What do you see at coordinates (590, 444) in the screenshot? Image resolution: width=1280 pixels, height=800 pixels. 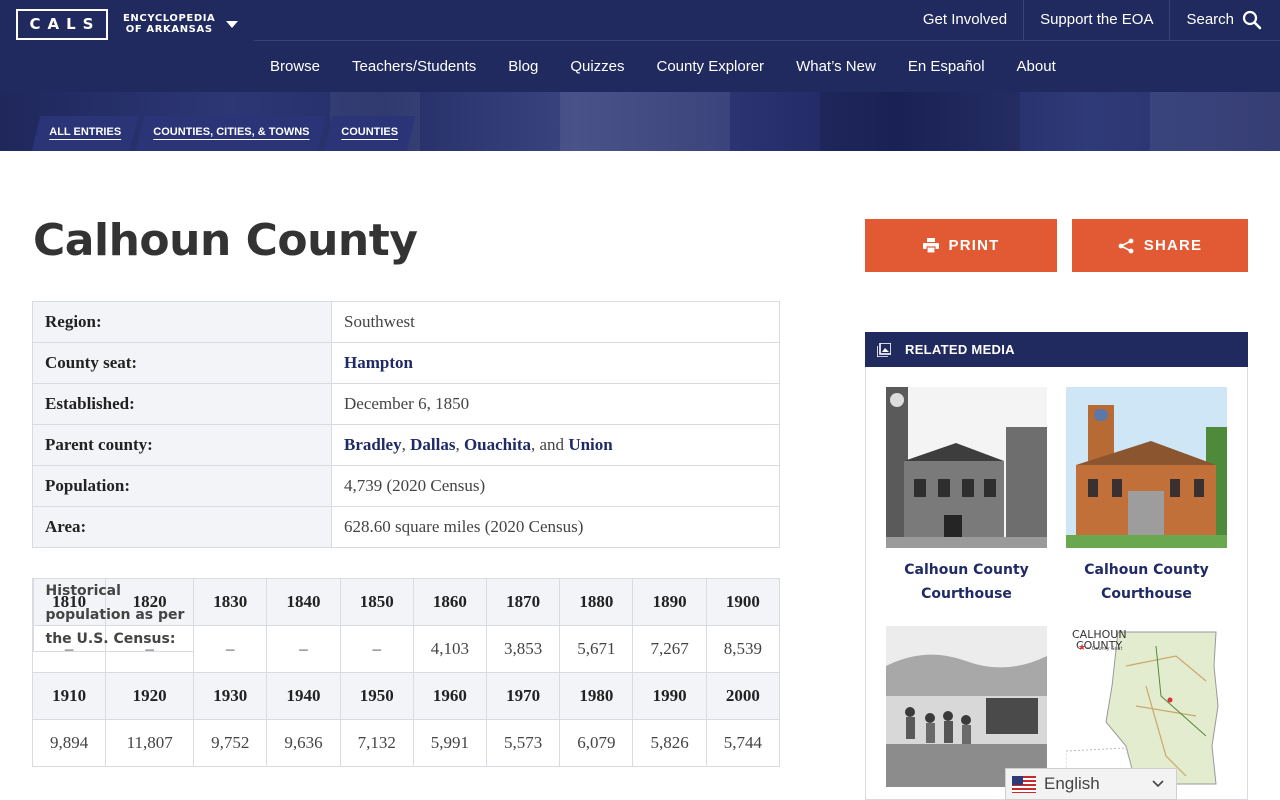 I see `parent-link-union: Union` at bounding box center [590, 444].